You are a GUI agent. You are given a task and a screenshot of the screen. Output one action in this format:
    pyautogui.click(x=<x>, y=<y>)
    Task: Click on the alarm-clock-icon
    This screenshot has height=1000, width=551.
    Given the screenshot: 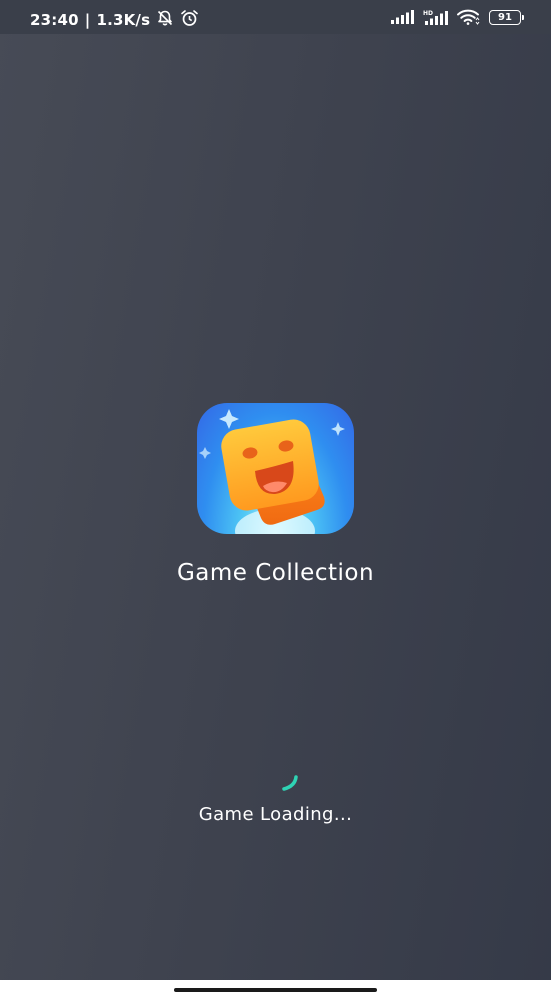 What is the action you would take?
    pyautogui.click(x=189, y=20)
    